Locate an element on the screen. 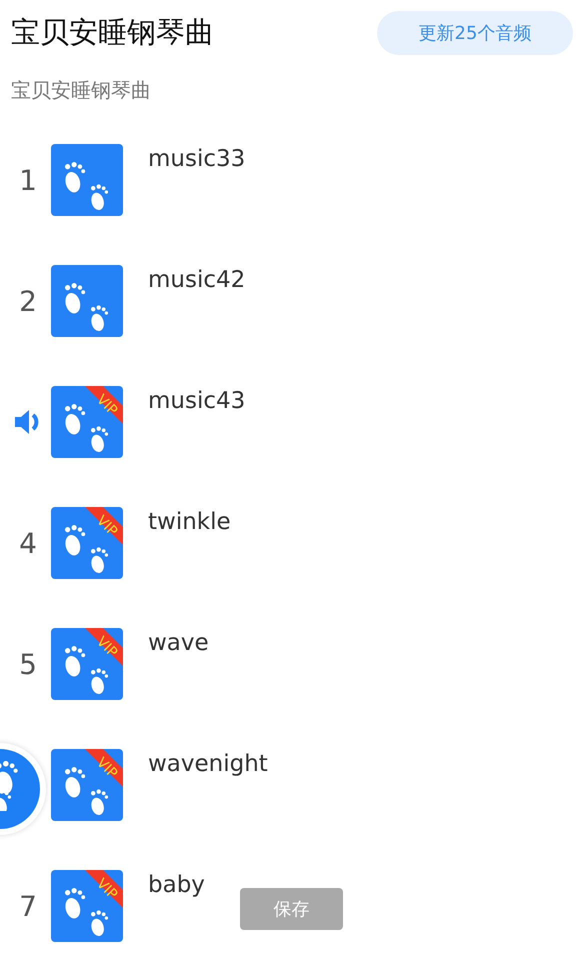 The width and height of the screenshot is (584, 953). subtitle: 宝贝安睡钢琴曲 is located at coordinates (81, 90).